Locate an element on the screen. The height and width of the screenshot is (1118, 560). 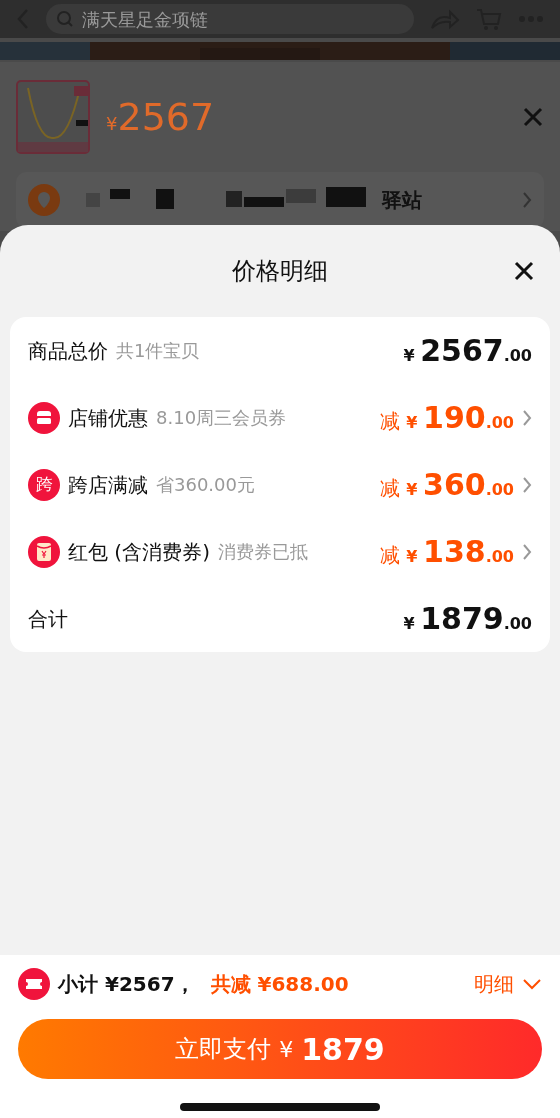
price-amount: ¥ 1879.00 is located at coordinates (467, 619).